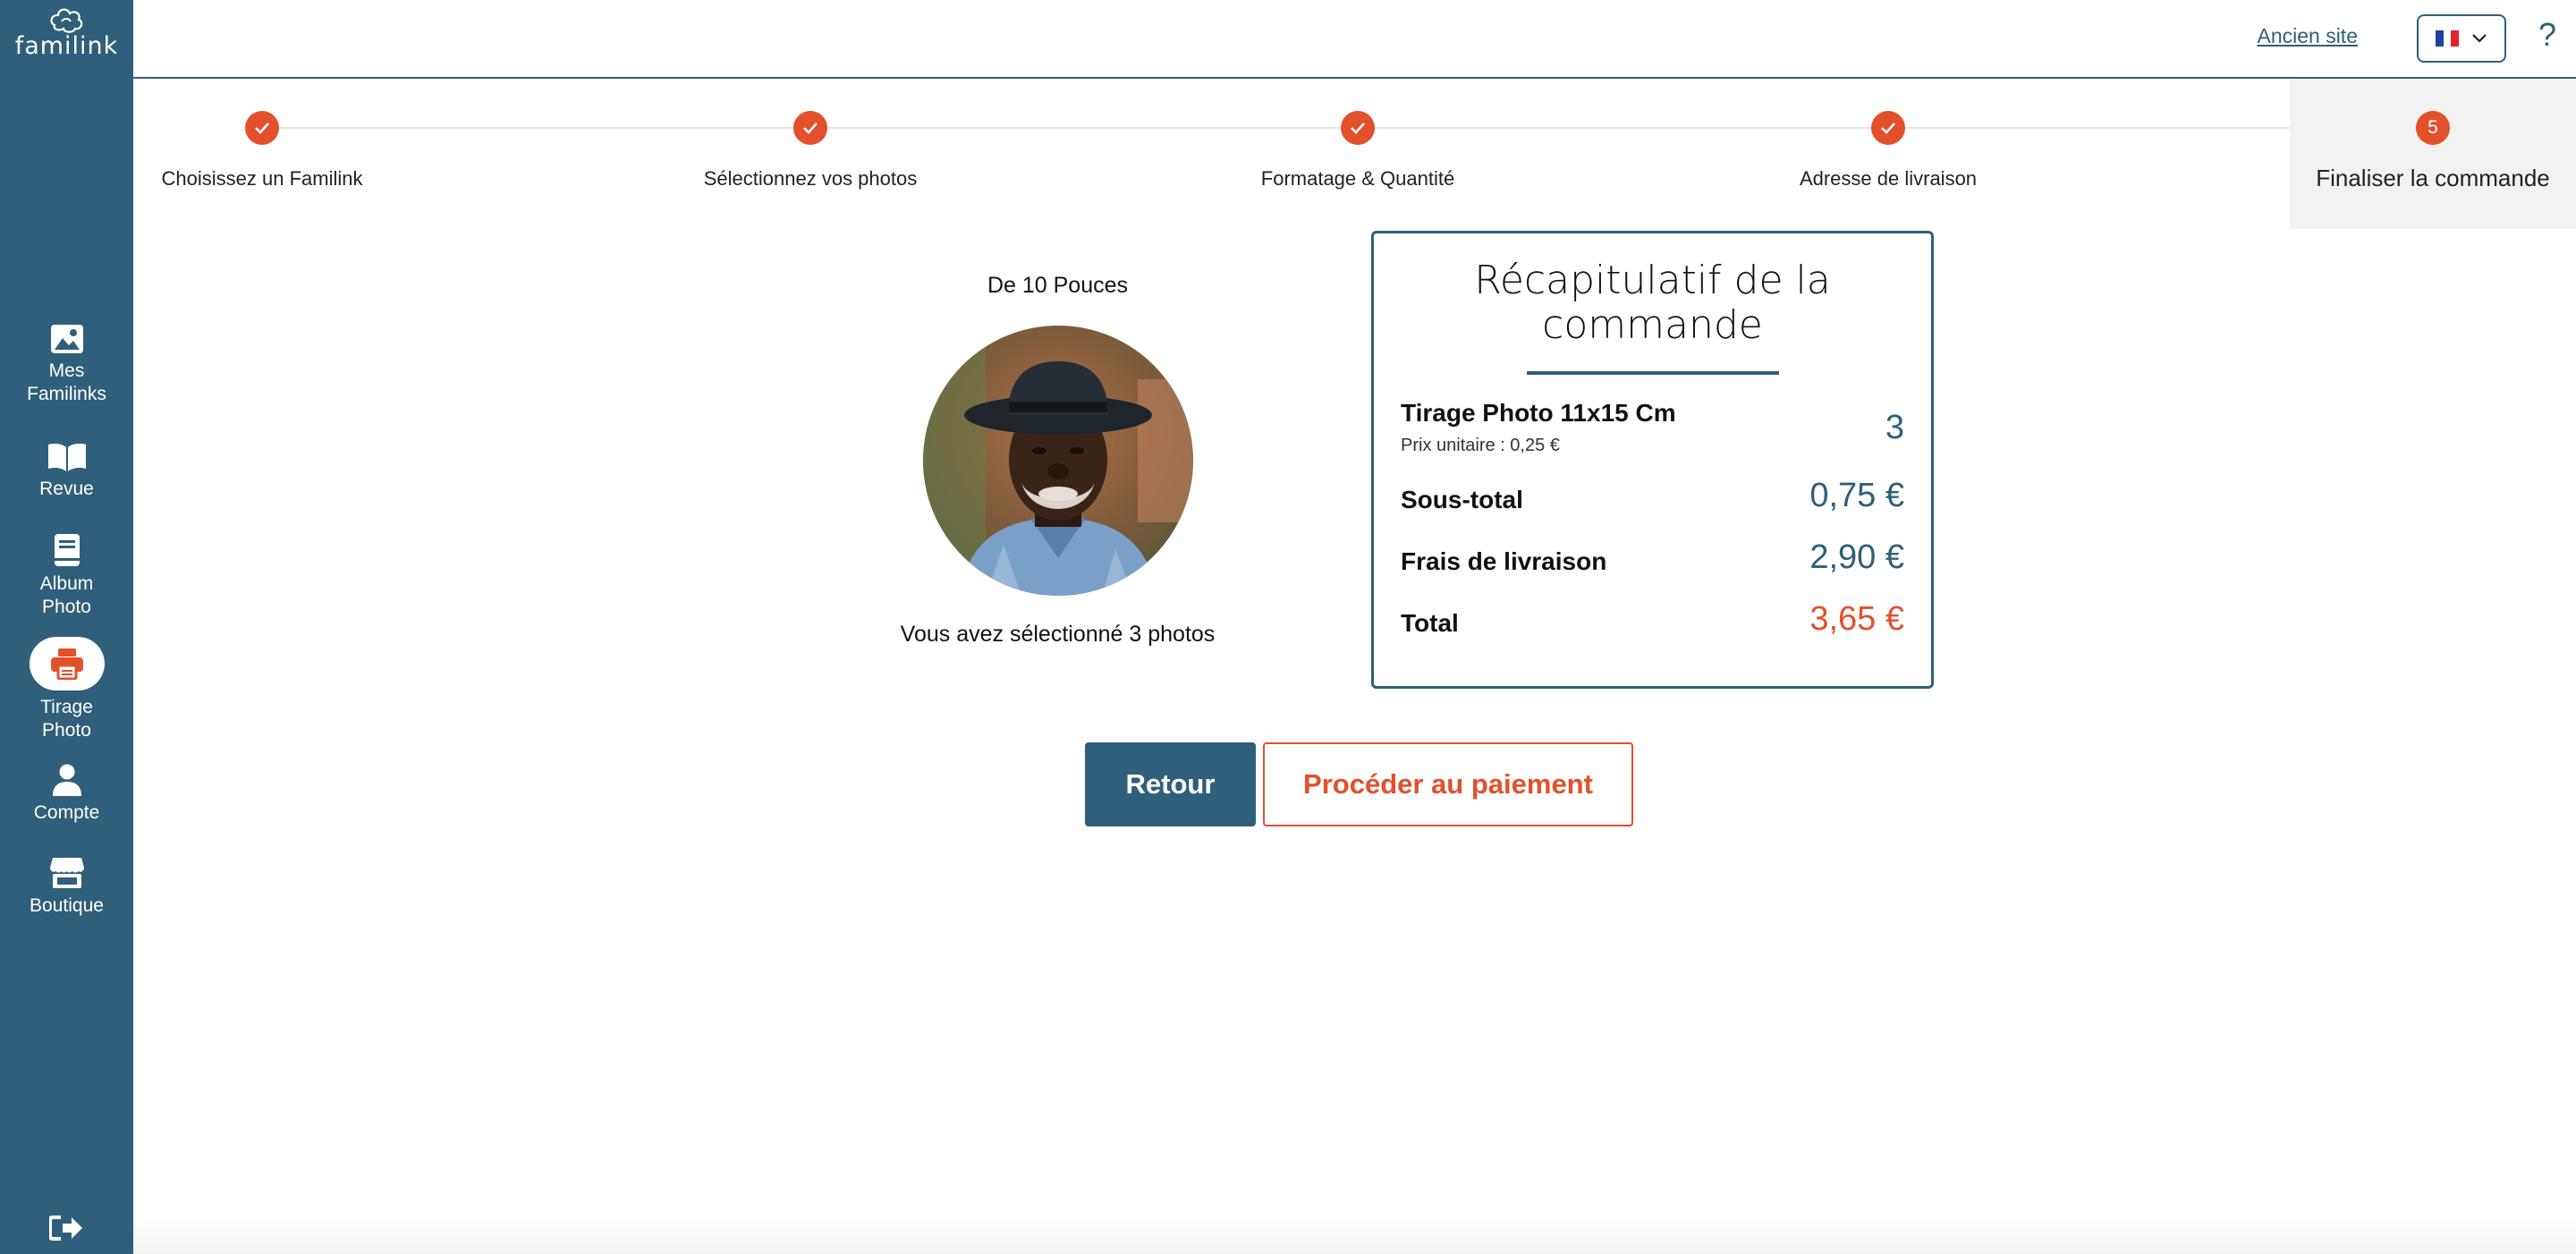  I want to click on language-select, so click(2461, 38).